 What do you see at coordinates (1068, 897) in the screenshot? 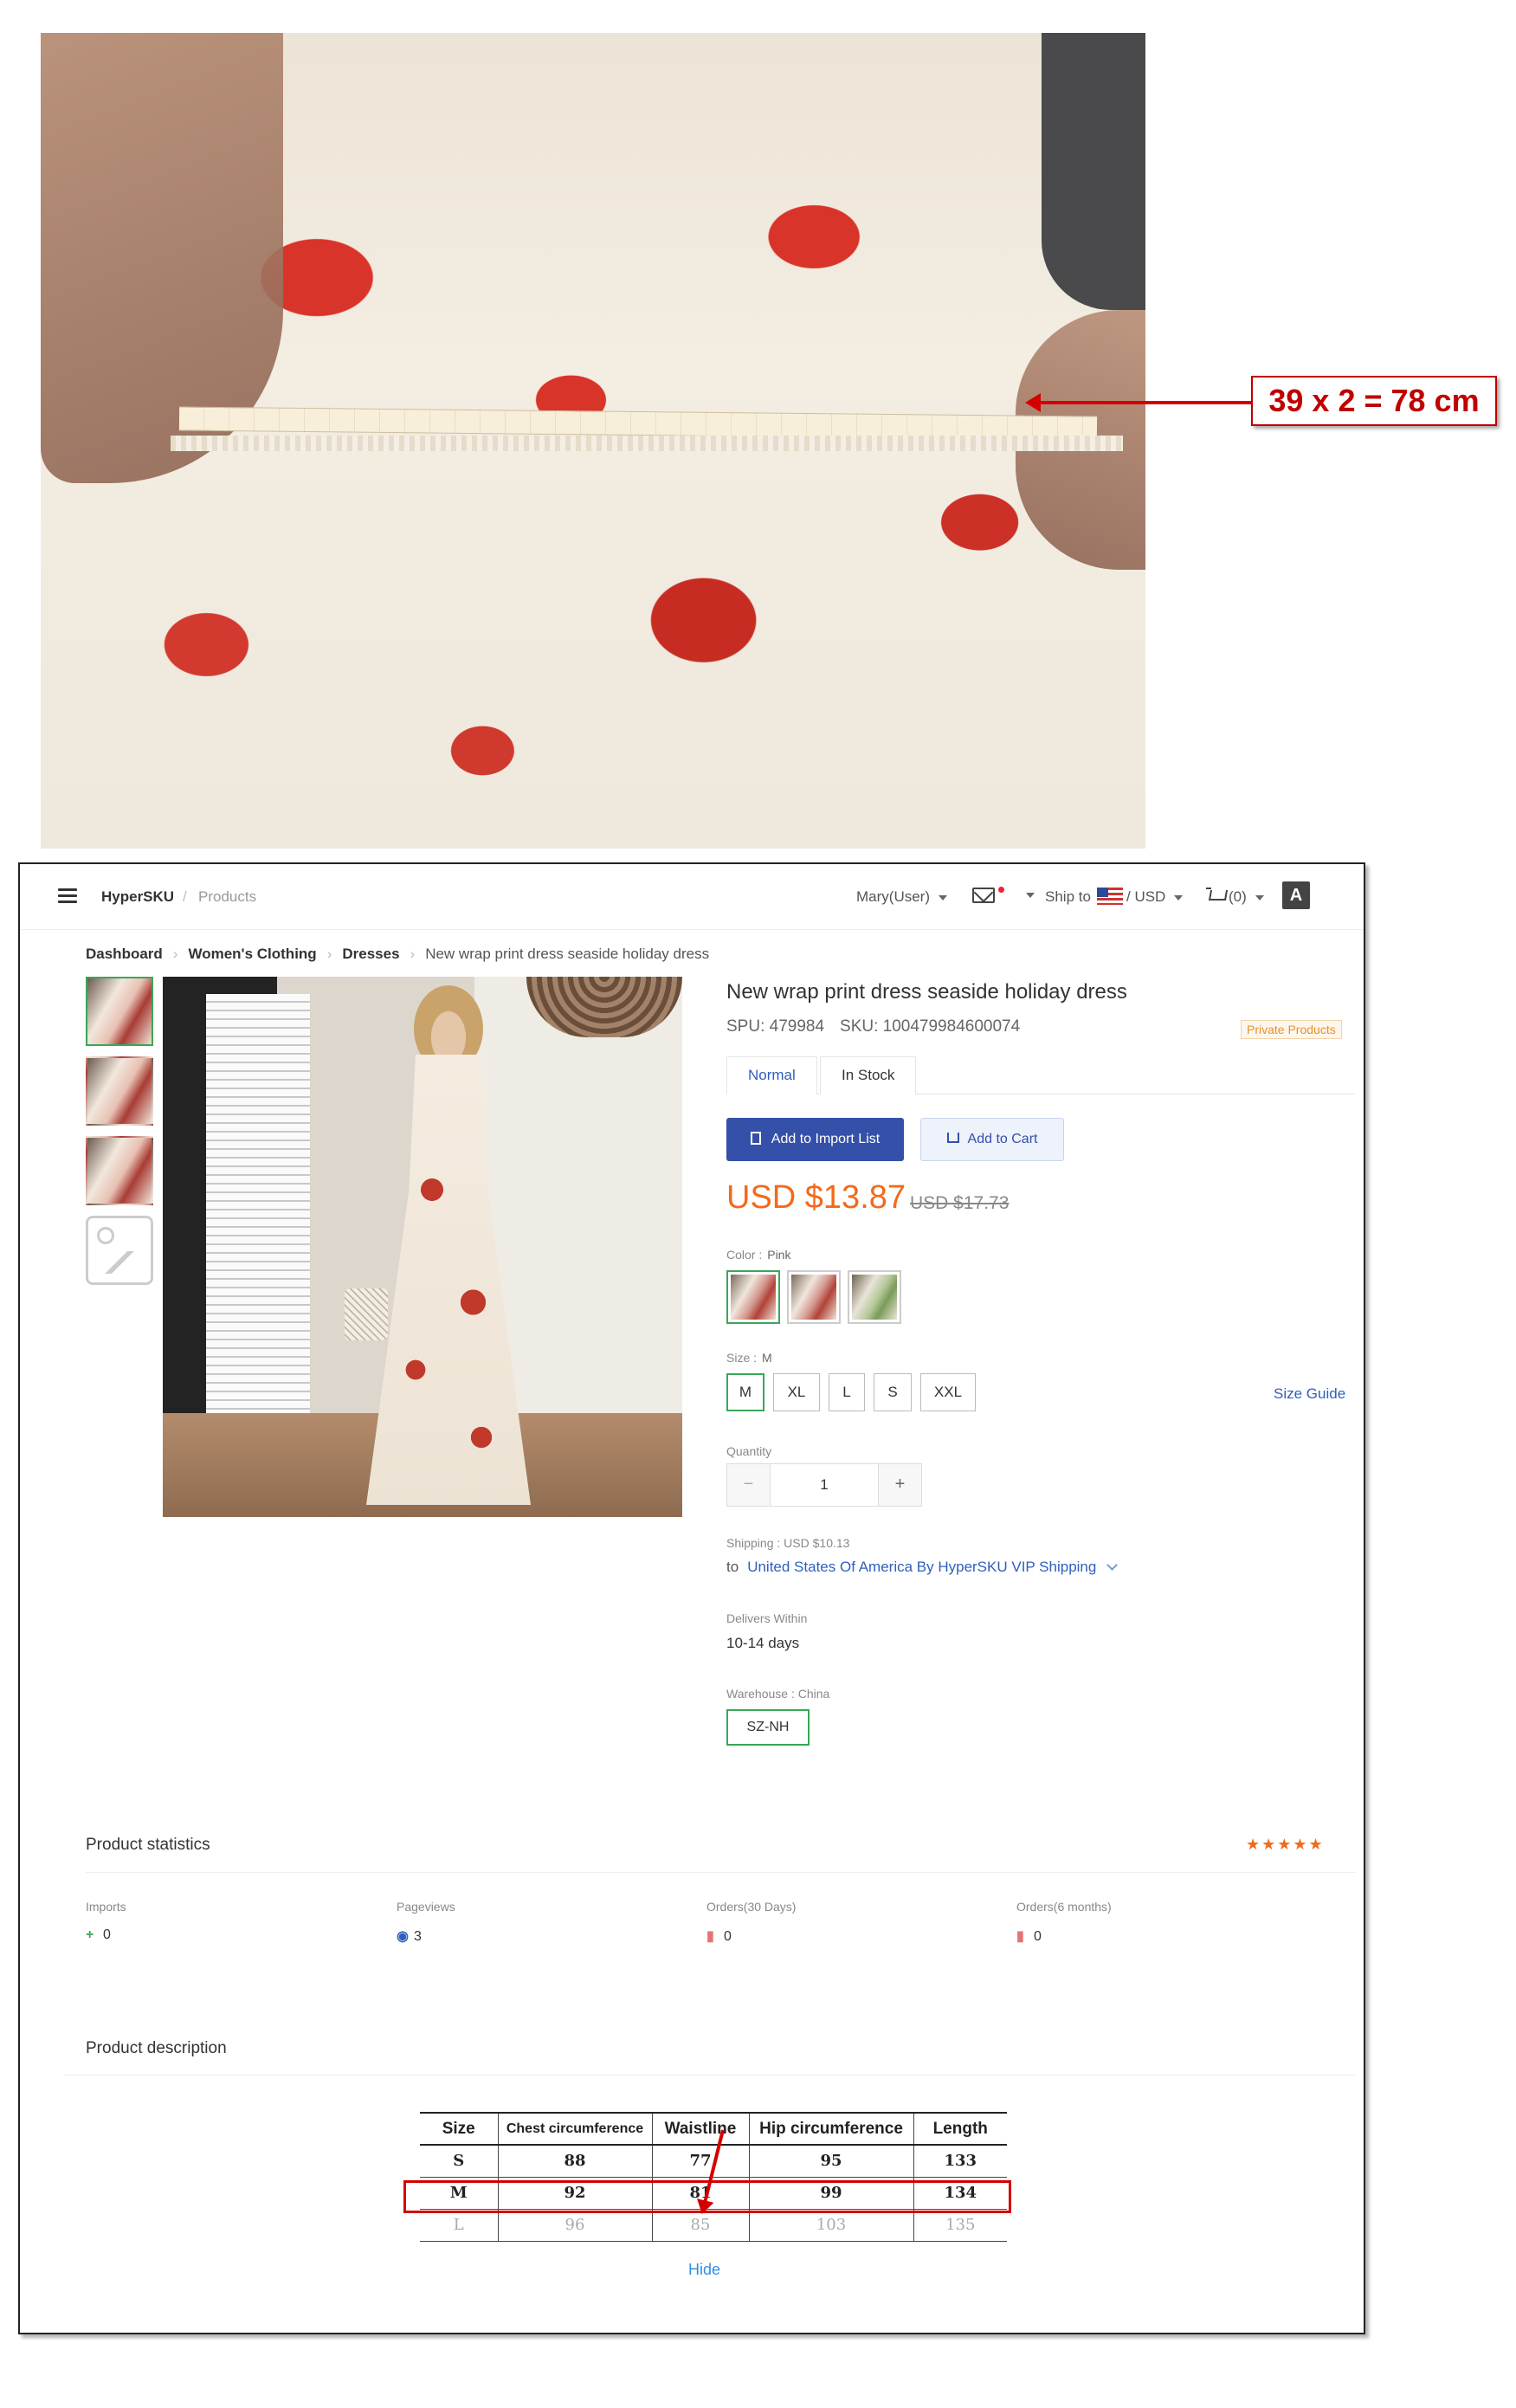
I see `ship-to-label: Ship to` at bounding box center [1068, 897].